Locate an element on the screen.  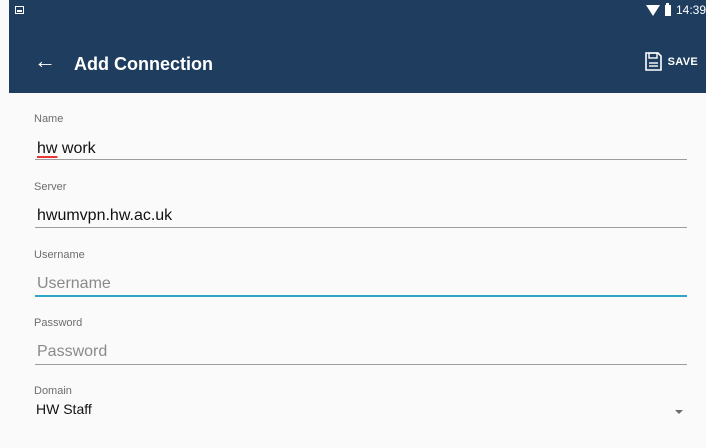
password-field: Password is located at coordinates (72, 352).